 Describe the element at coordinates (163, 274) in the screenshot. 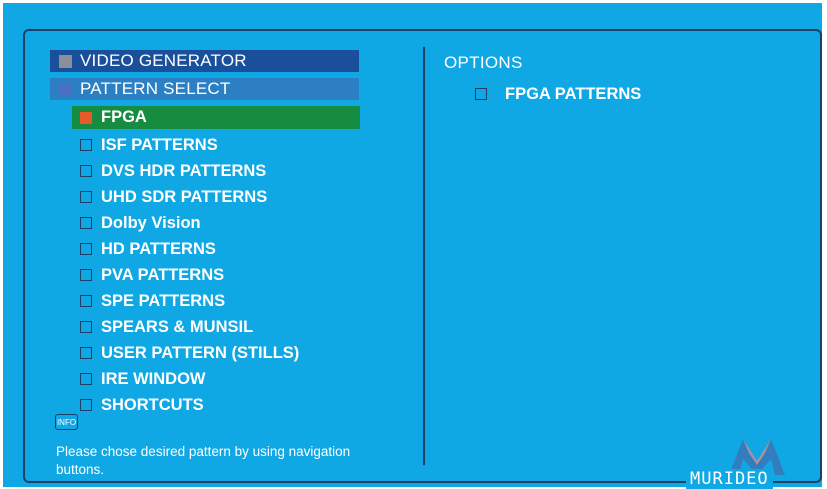

I see `menu-item-label: PVA PATTERNS` at that location.